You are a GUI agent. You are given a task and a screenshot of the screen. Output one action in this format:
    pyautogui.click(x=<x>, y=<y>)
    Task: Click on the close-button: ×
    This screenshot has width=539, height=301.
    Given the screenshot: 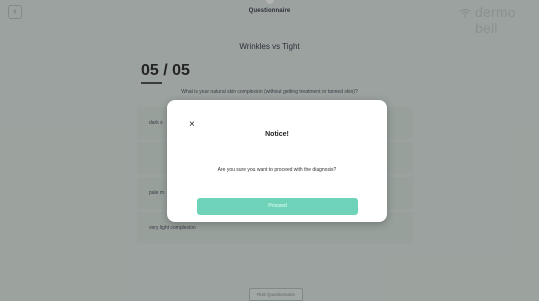 What is the action you would take?
    pyautogui.click(x=192, y=125)
    